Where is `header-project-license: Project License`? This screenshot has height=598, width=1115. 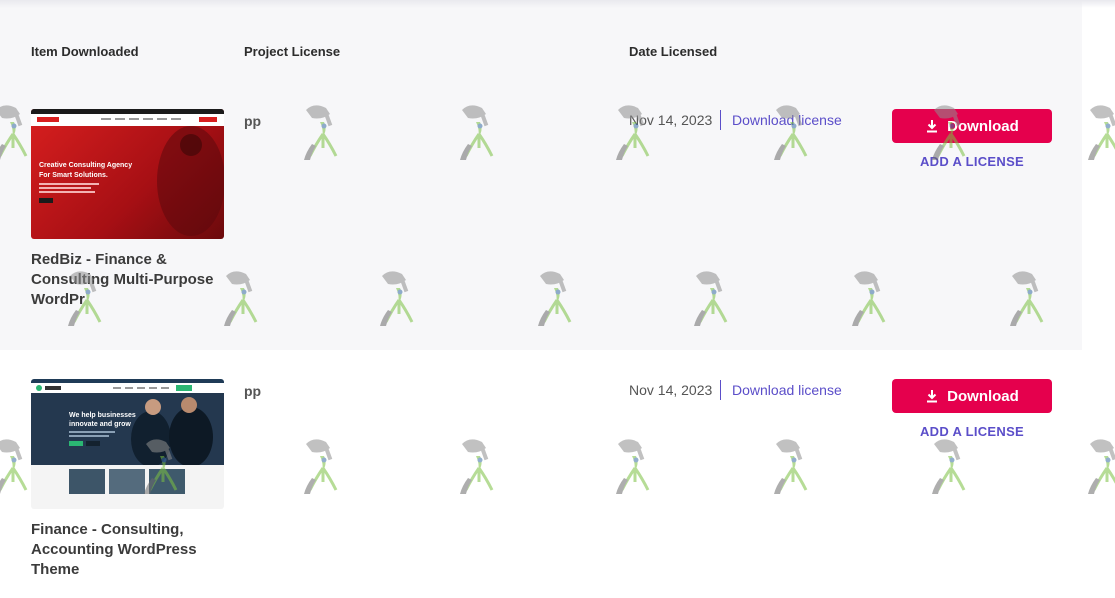
header-project-license: Project License is located at coordinates (292, 51).